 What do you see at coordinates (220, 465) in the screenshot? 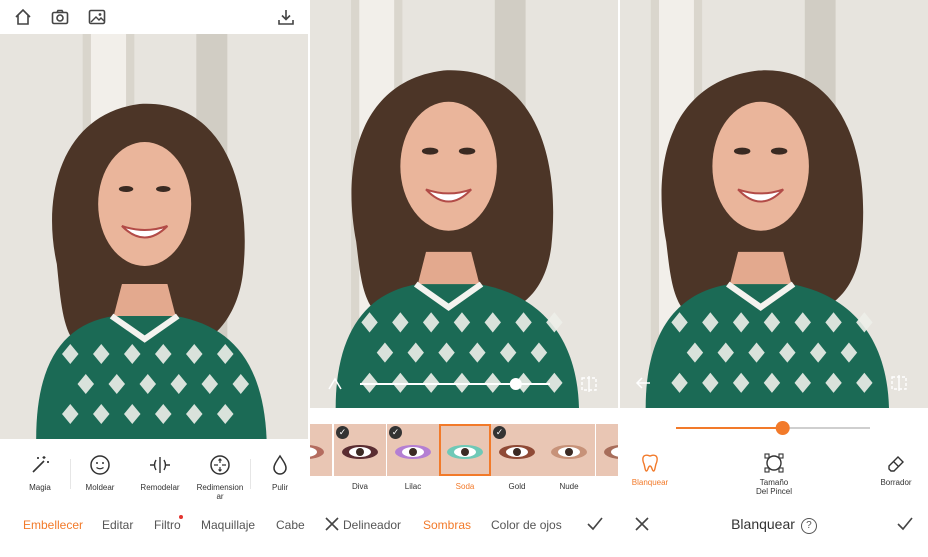
I see `resize-icon` at bounding box center [220, 465].